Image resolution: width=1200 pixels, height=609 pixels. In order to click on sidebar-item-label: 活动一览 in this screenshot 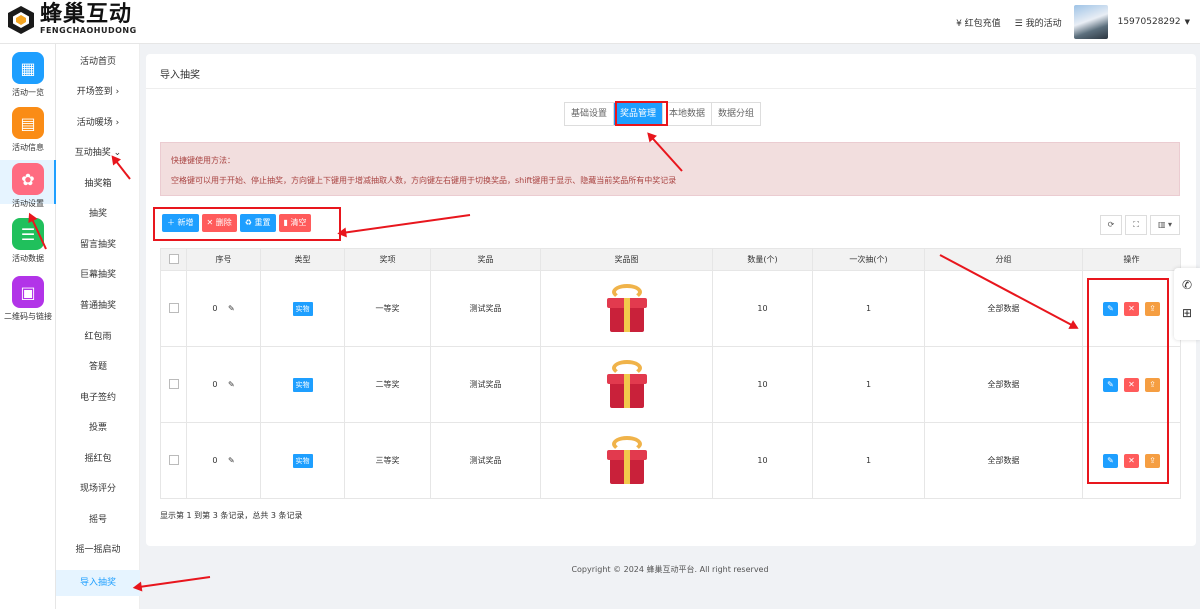, I will do `click(28, 92)`.